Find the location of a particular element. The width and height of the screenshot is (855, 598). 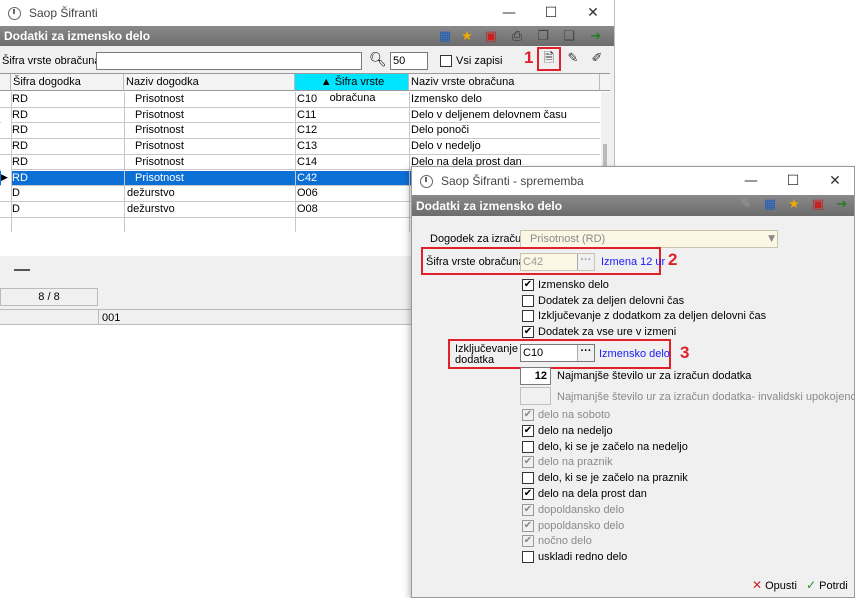

dialog-close-button: ✕ is located at coordinates (835, 181).